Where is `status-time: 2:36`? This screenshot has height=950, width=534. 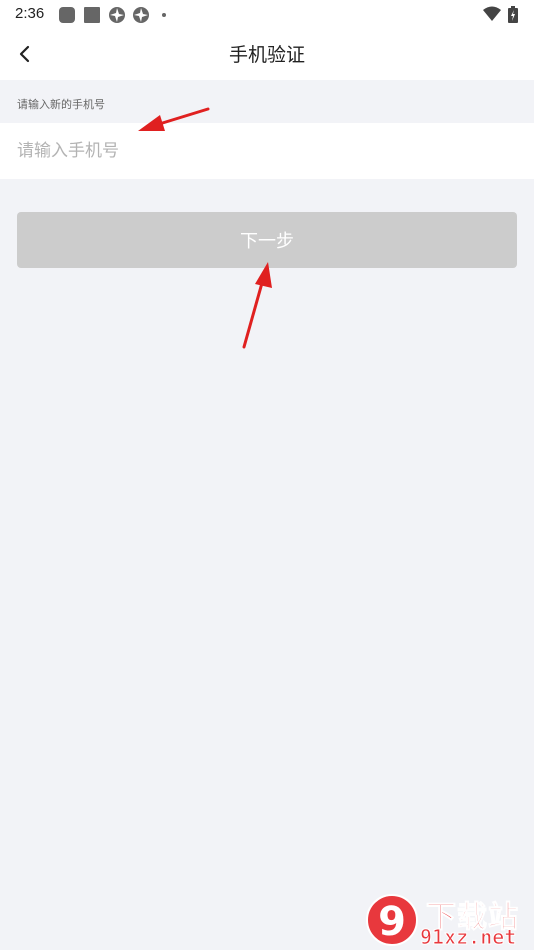 status-time: 2:36 is located at coordinates (30, 13).